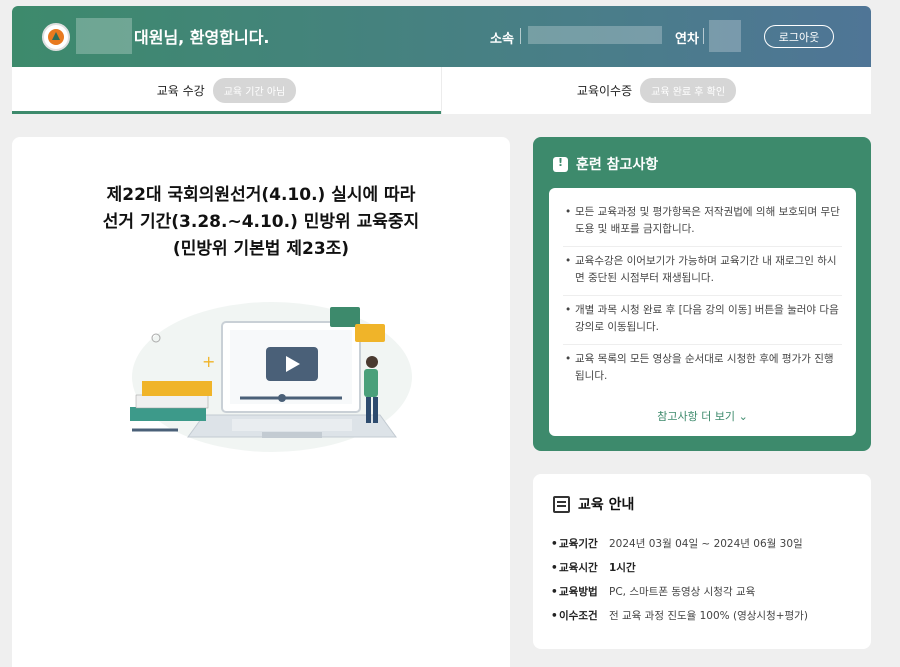 Image resolution: width=900 pixels, height=667 pixels. What do you see at coordinates (799, 36) in the screenshot?
I see `logout-button: 로그아웃` at bounding box center [799, 36].